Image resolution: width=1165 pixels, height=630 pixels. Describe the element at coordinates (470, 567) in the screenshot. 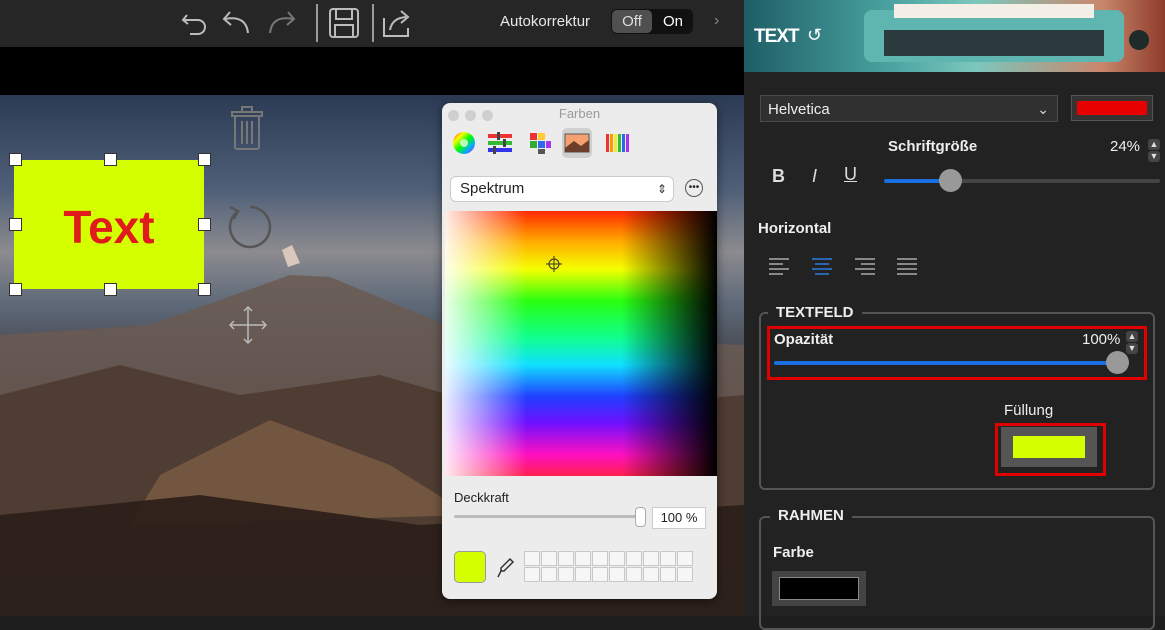

I see `current-color-swatch` at that location.